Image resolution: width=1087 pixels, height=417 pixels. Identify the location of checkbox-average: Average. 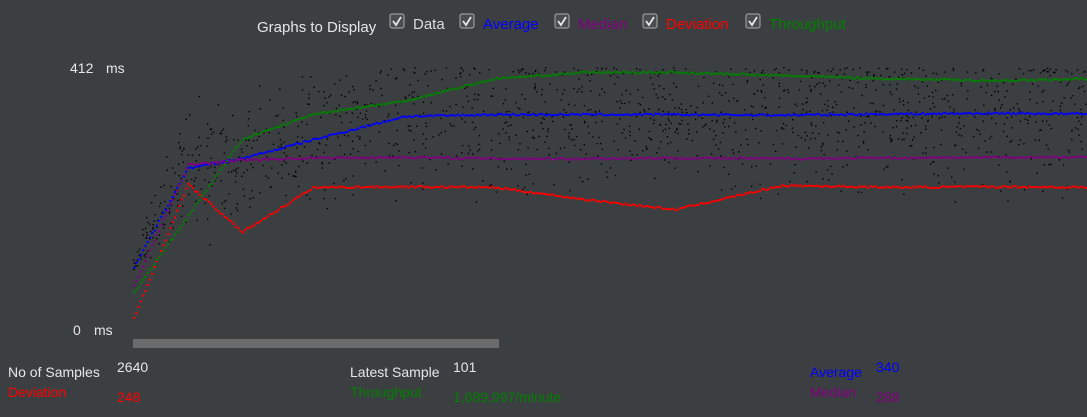
(499, 23).